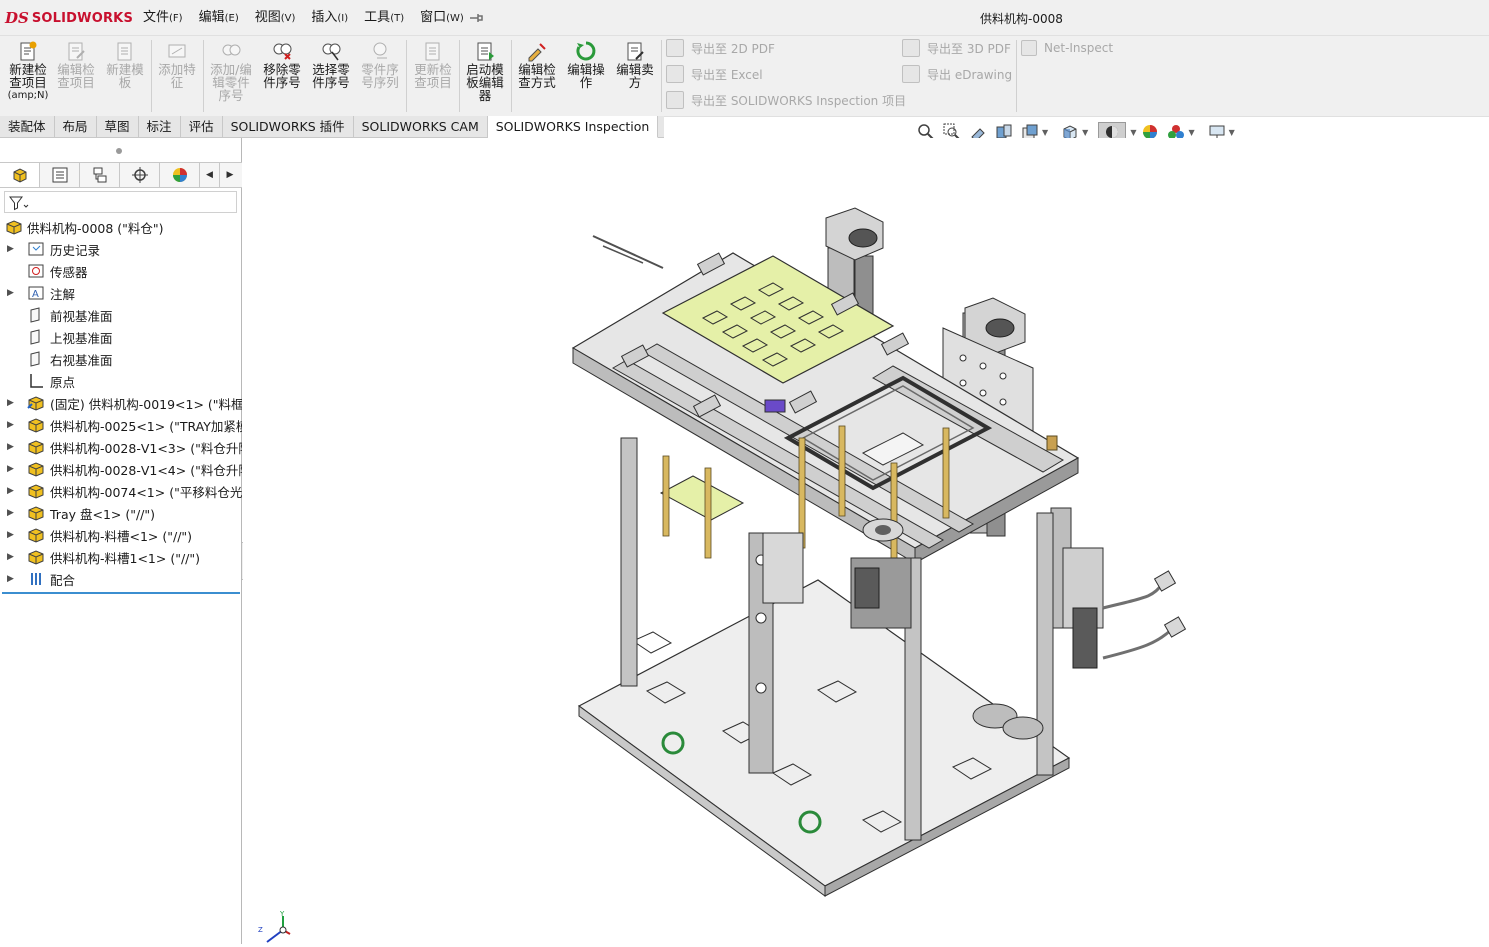 The width and height of the screenshot is (1489, 947). I want to click on dimxpert-manager-tab, so click(140, 175).